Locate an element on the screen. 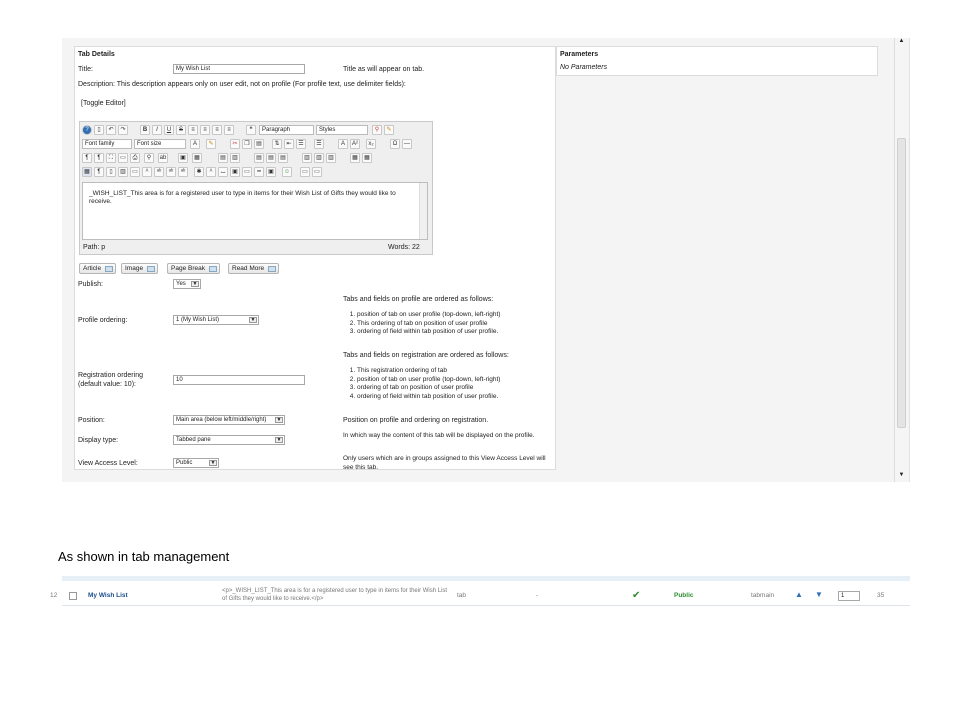 This screenshot has width=960, height=720. delete-col-icon: ▥ is located at coordinates (331, 158).